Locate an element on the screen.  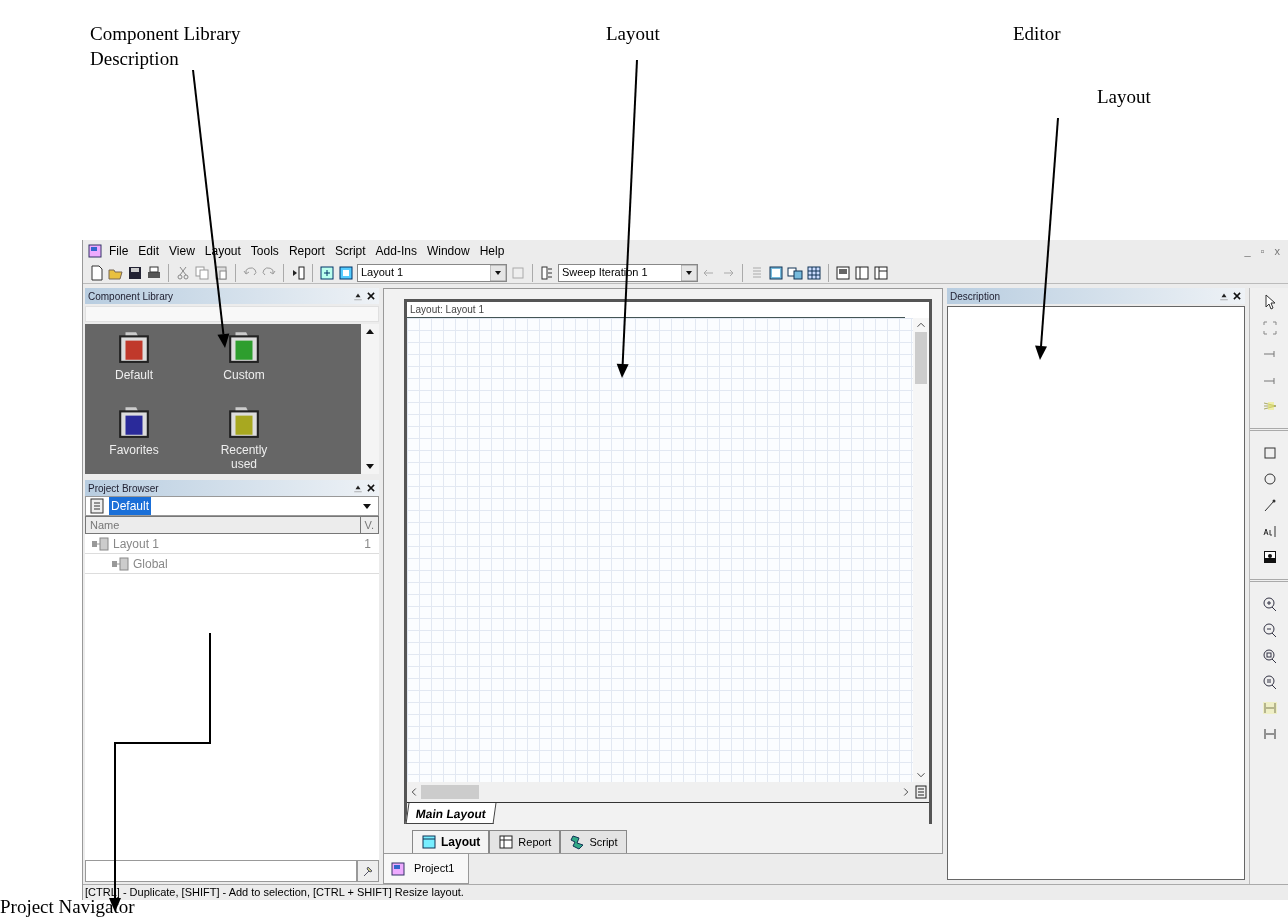
zoom-in-icon is located at coordinates (1270, 604).